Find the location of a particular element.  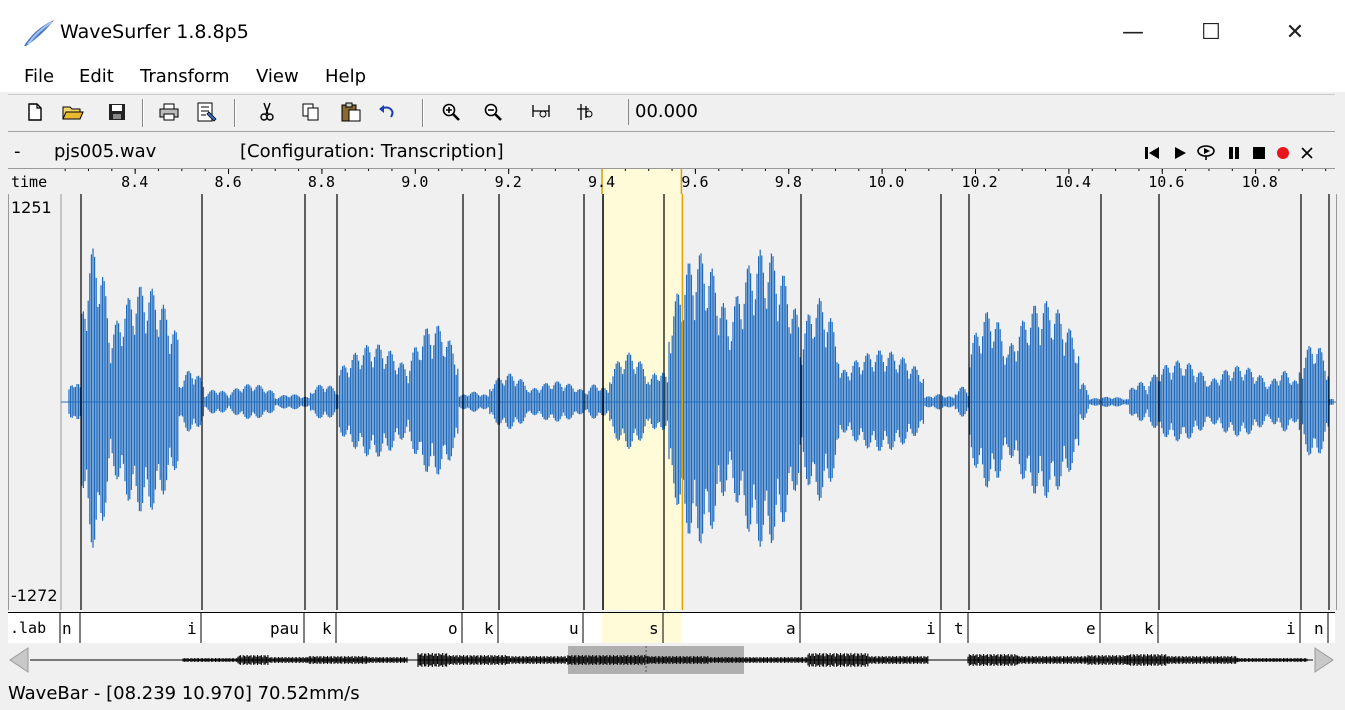

copy-icon is located at coordinates (311, 112).